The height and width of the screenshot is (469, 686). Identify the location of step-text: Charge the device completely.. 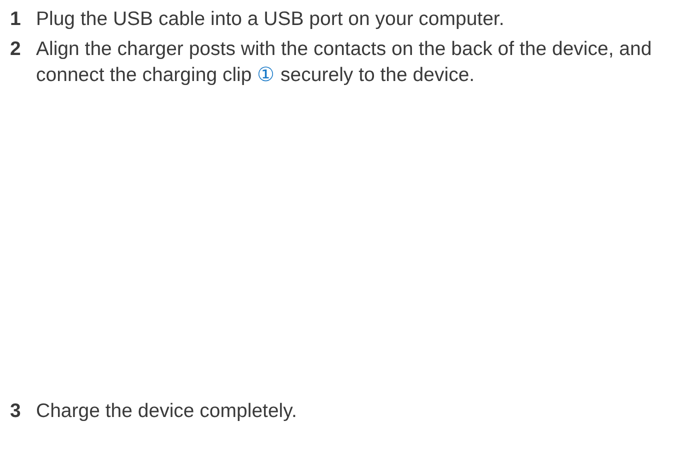
(167, 411).